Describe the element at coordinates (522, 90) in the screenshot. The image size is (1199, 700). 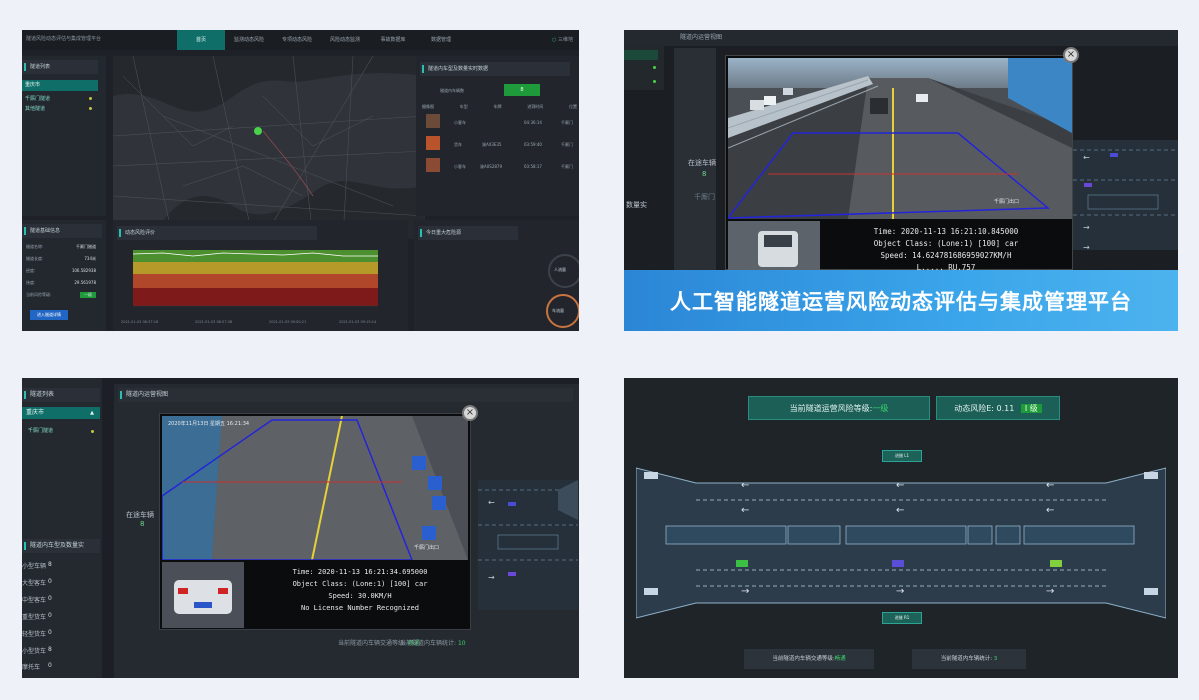
I see `vehicle-count-button: 8` at that location.